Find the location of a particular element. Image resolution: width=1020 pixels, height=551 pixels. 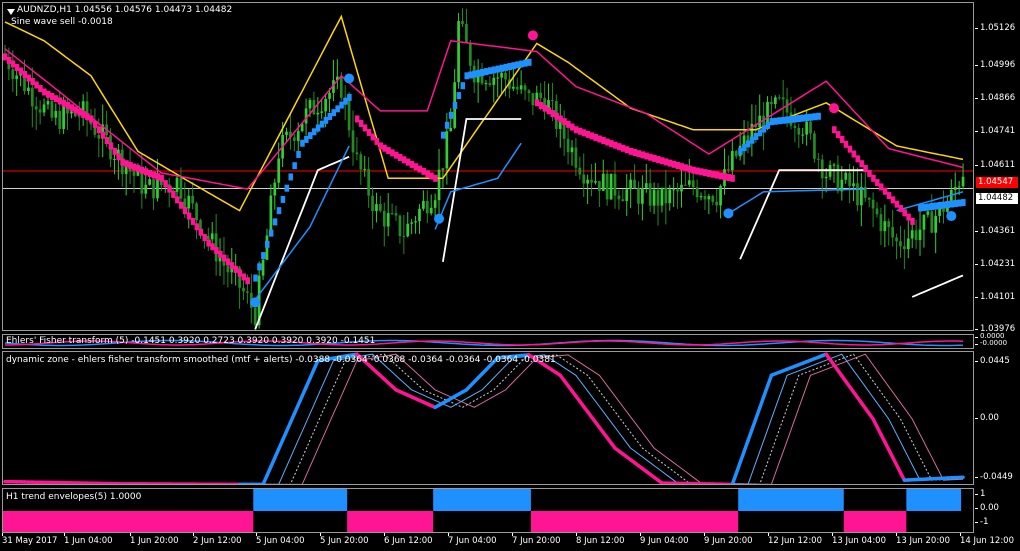

trend-down-bar is located at coordinates (634, 521).